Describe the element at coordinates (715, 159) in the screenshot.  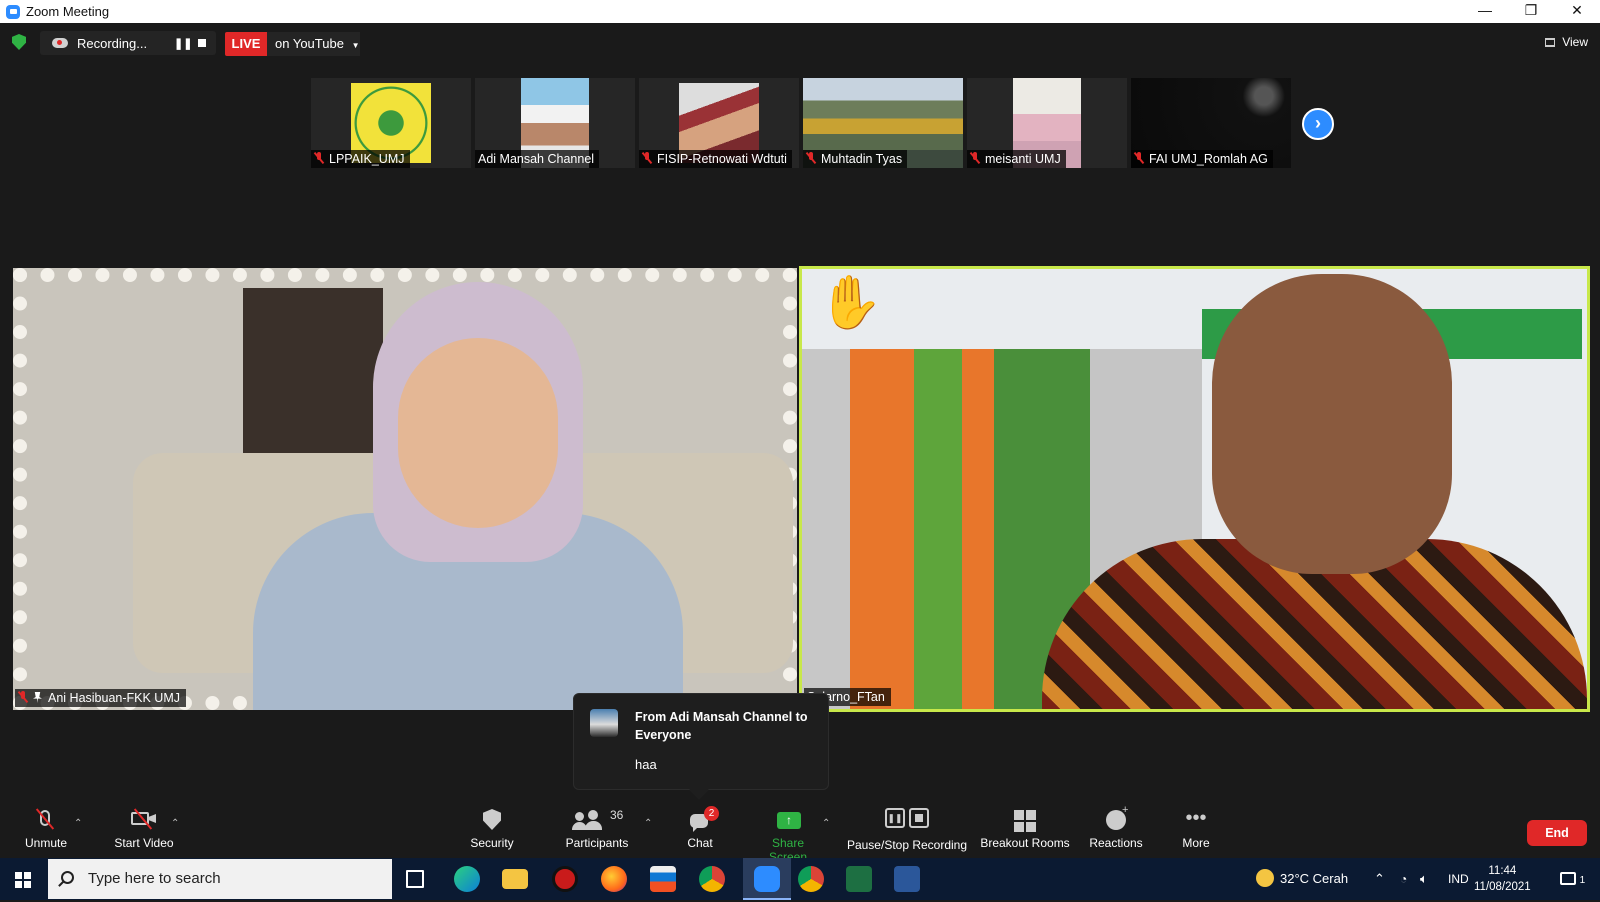
I see `thumbnail-name: FISIP-Retnowati Wdtuti` at that location.